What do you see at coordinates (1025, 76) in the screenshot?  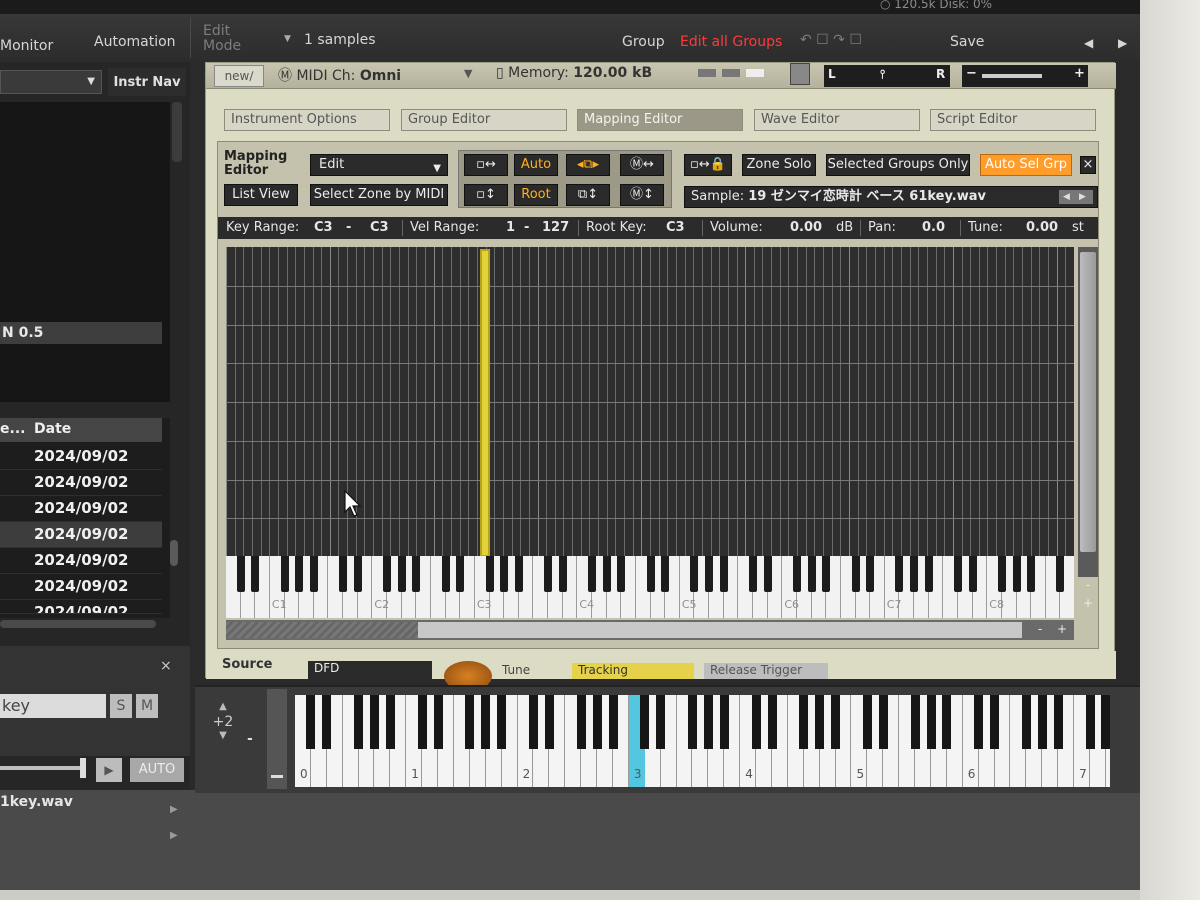 I see `volume-control: − +` at bounding box center [1025, 76].